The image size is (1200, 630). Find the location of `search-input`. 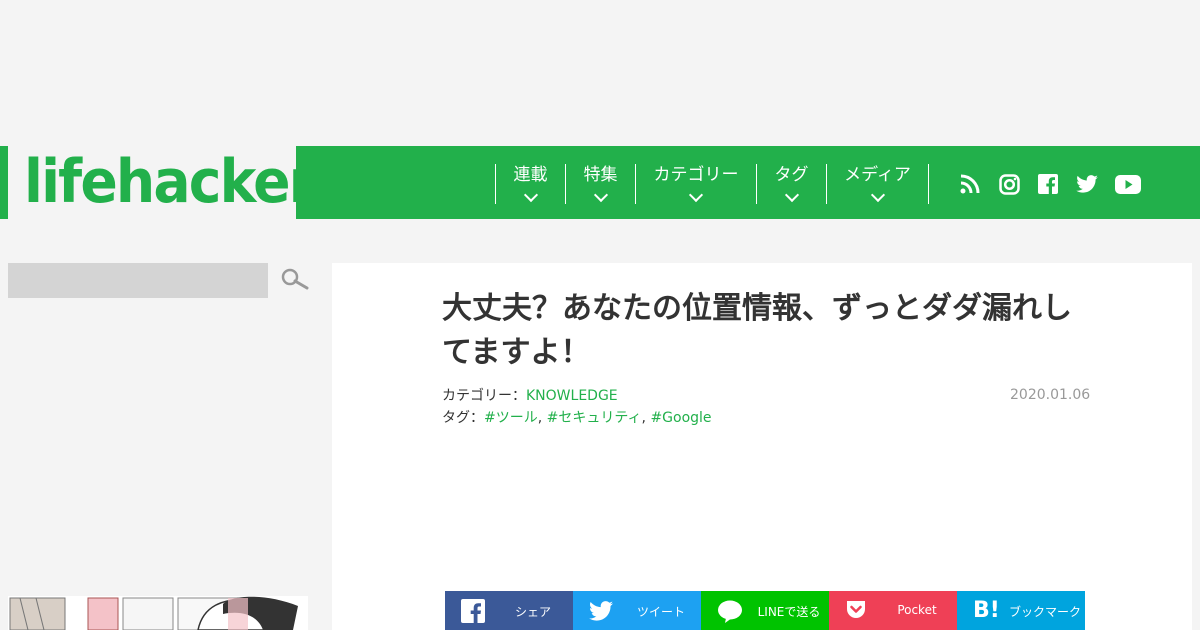

search-input is located at coordinates (138, 280).